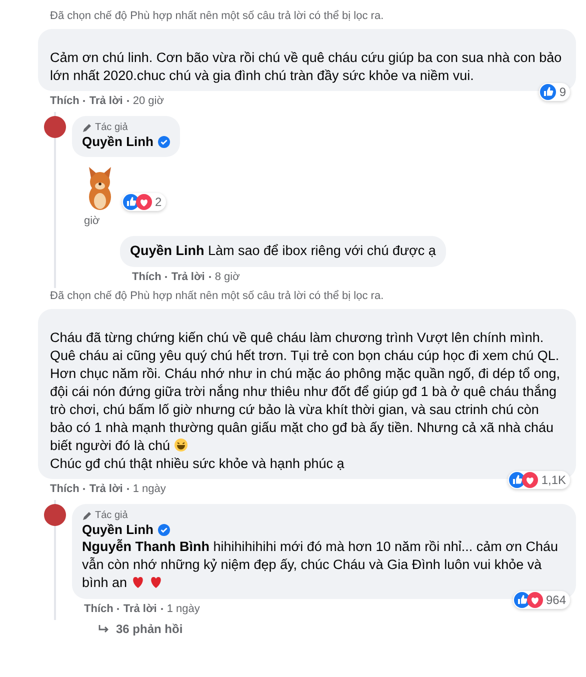  Describe the element at coordinates (148, 101) in the screenshot. I see `comment-time: 20 giờ` at that location.